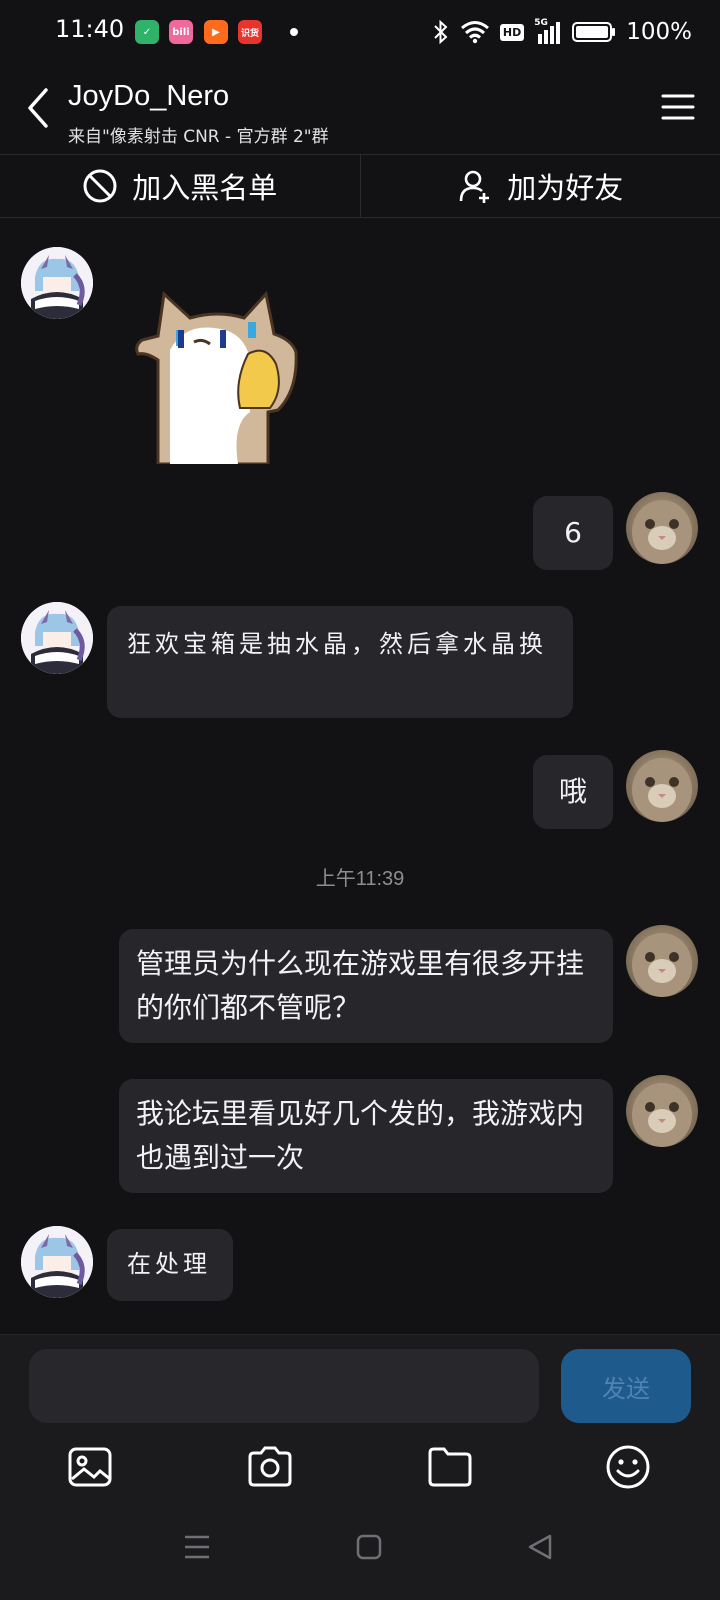  I want to click on menu-icon, so click(678, 107).